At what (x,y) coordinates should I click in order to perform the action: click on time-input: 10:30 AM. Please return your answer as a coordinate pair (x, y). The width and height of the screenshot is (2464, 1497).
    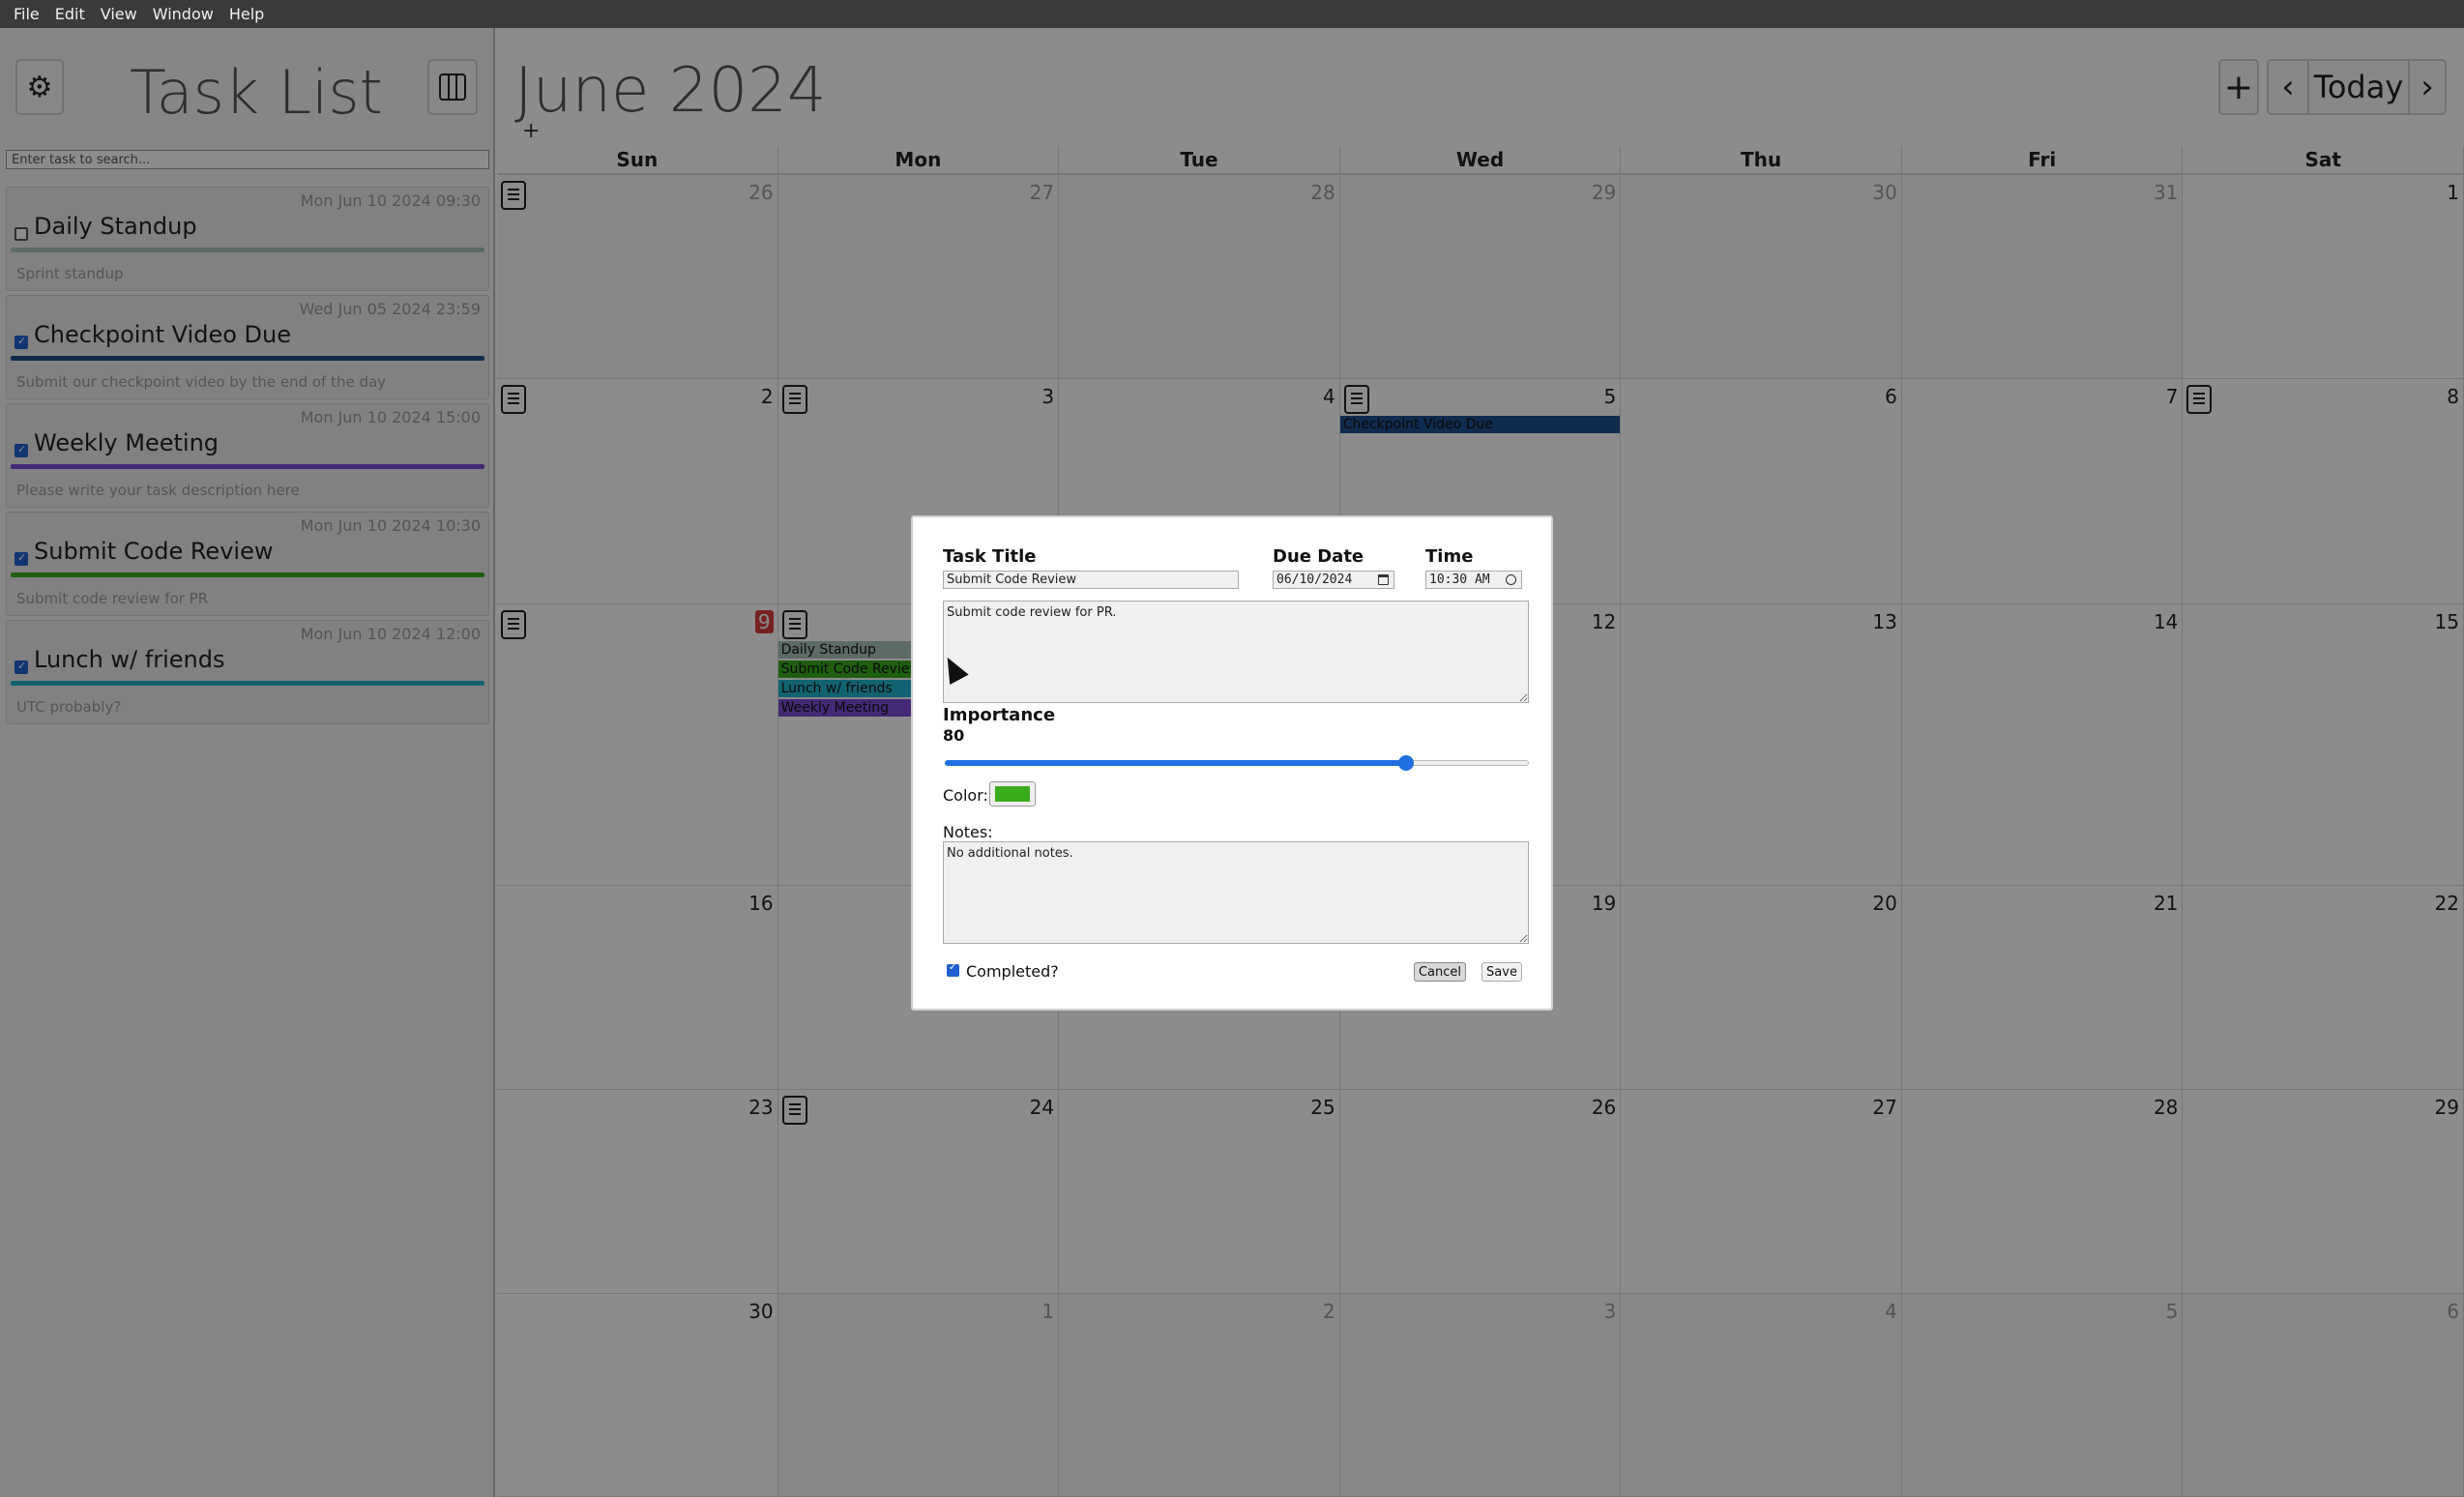
    Looking at the image, I should click on (1474, 580).